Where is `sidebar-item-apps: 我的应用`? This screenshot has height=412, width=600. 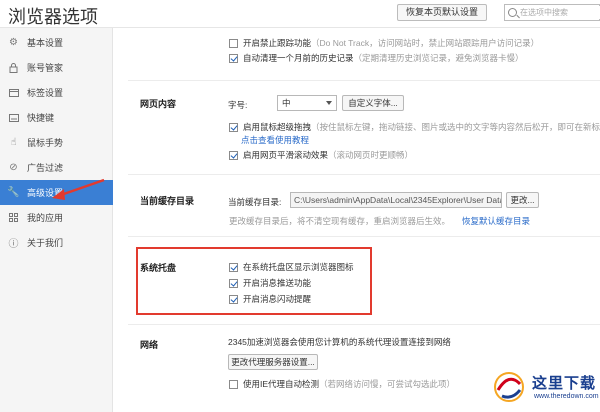 sidebar-item-apps: 我的应用 is located at coordinates (56, 217).